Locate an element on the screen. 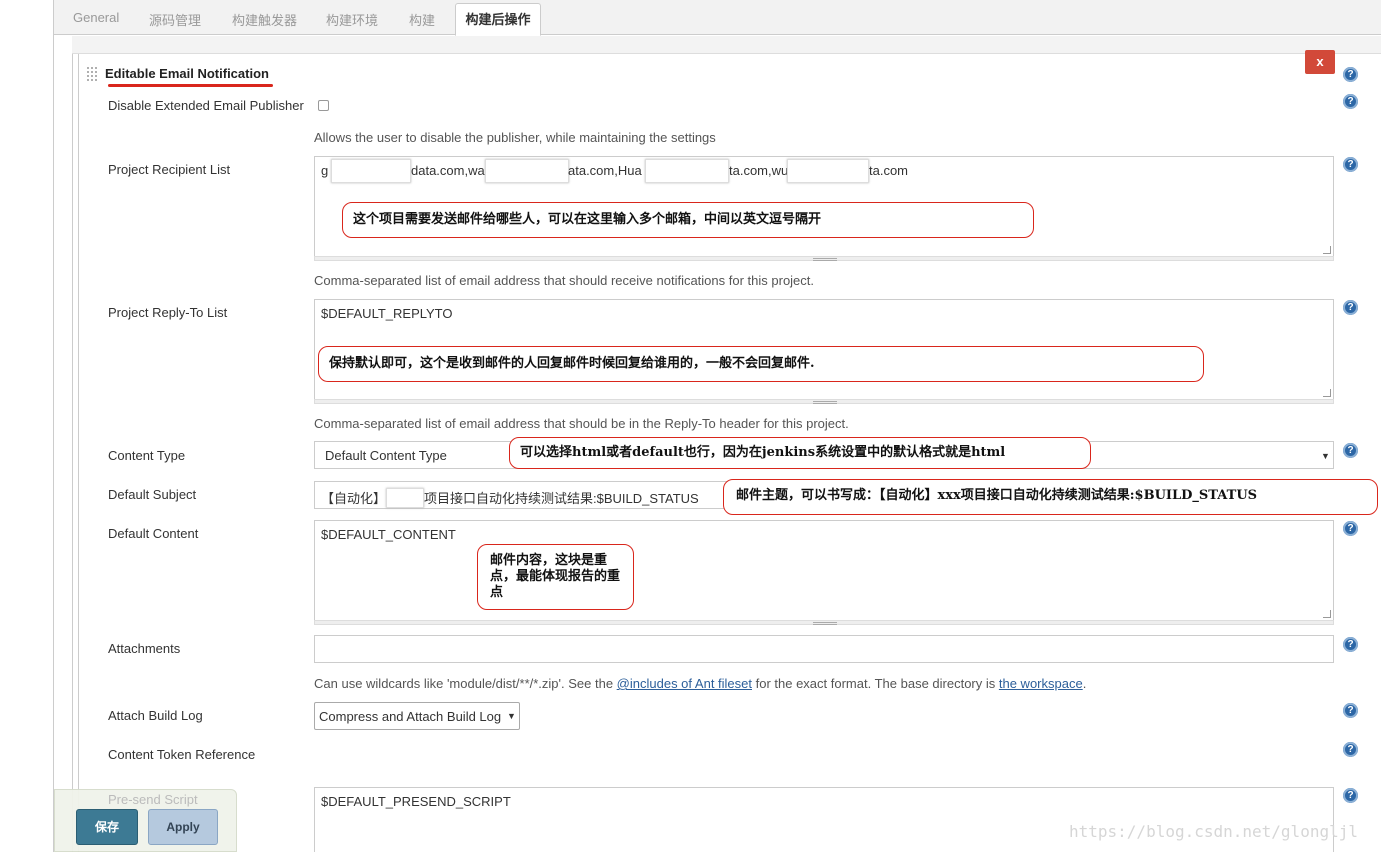 This screenshot has height=852, width=1381. drag-handle-icon is located at coordinates (92, 74).